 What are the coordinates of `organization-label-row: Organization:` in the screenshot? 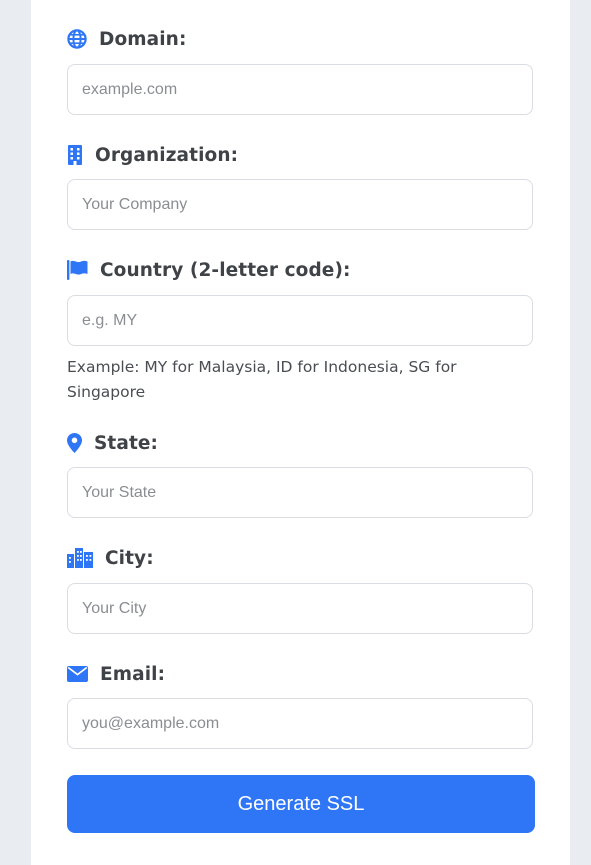 It's located at (152, 155).